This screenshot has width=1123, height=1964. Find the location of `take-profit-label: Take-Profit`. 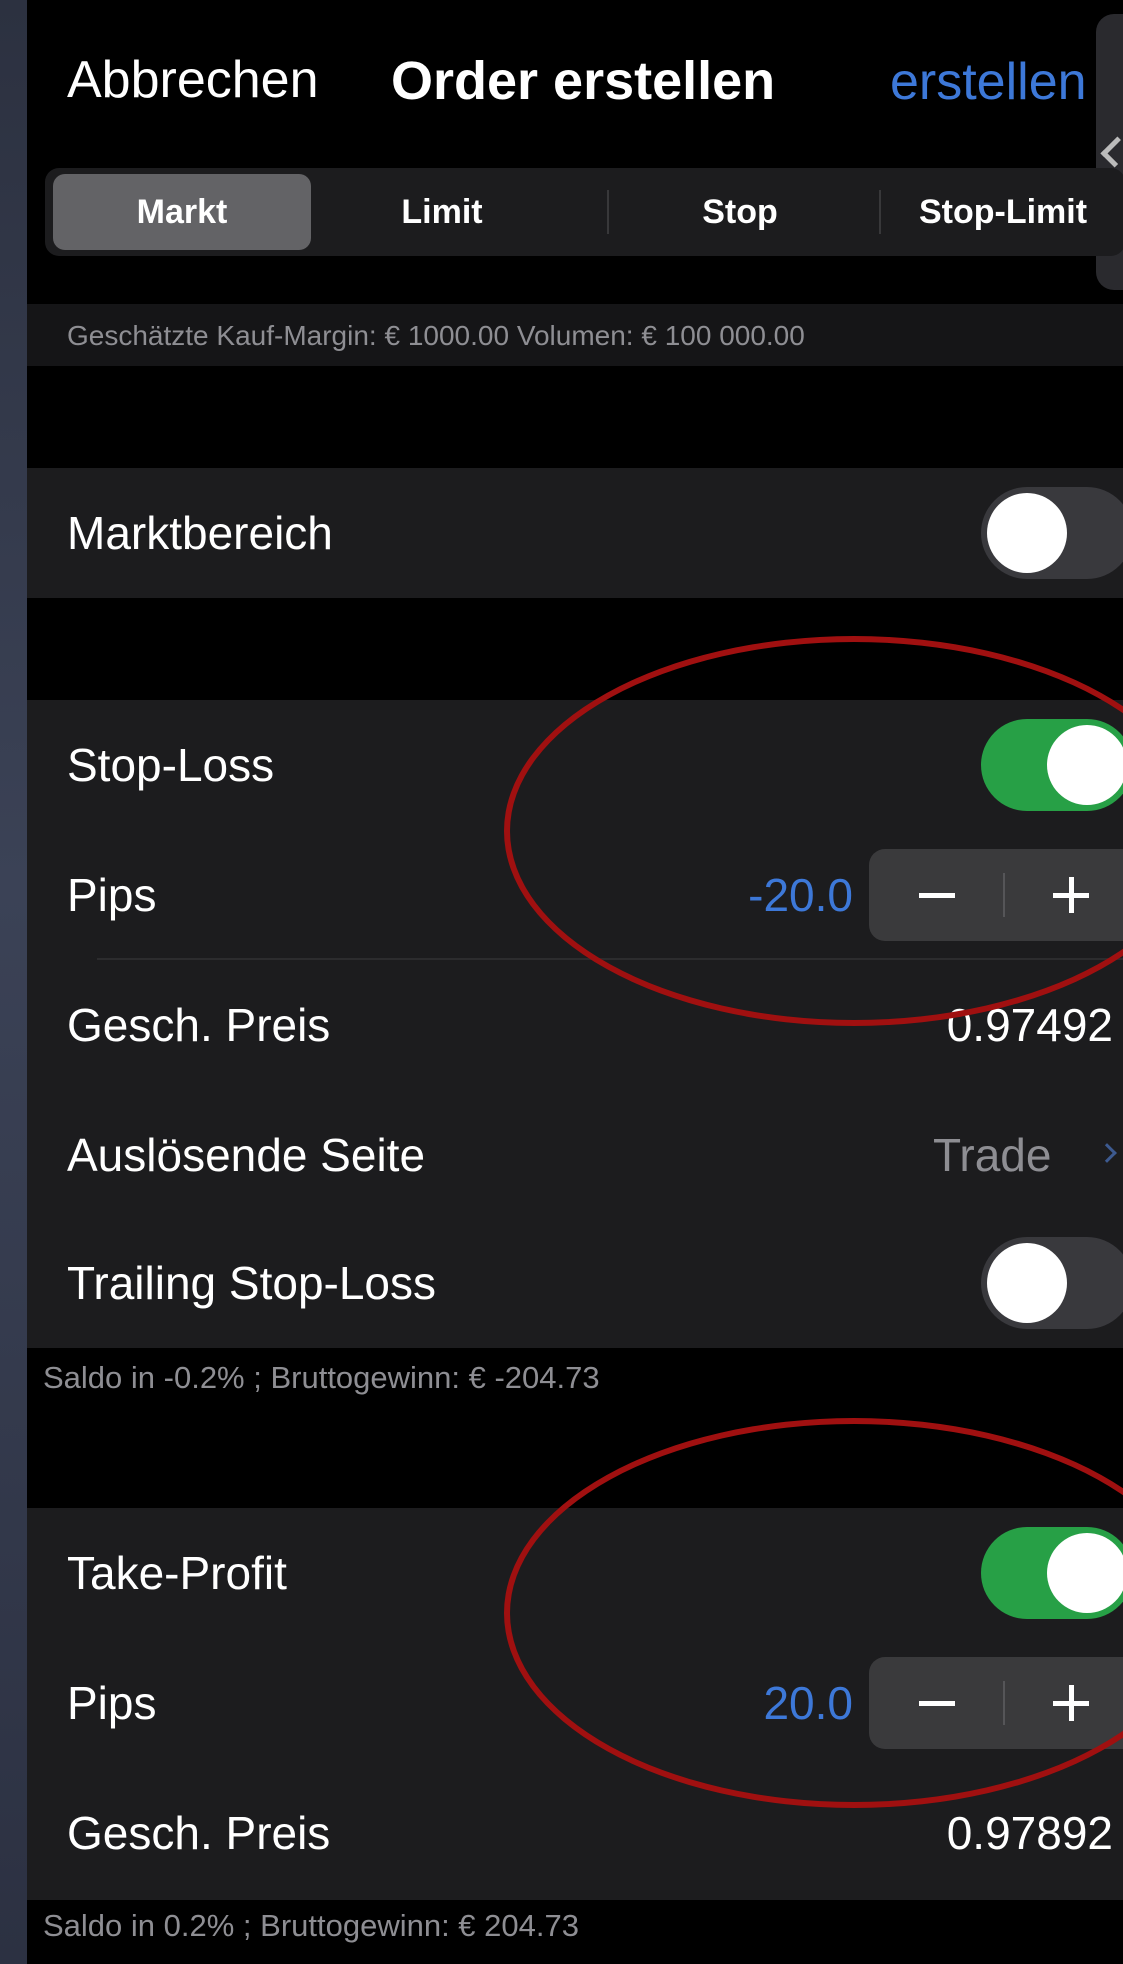

take-profit-label: Take-Profit is located at coordinates (177, 1573).